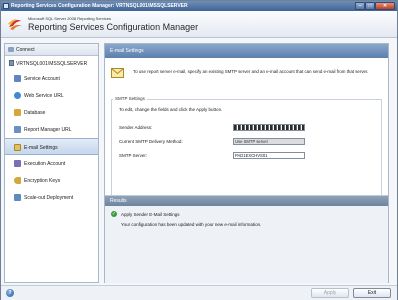  Describe the element at coordinates (44, 96) in the screenshot. I see `sidebar-item-label: Web Service URL` at that location.